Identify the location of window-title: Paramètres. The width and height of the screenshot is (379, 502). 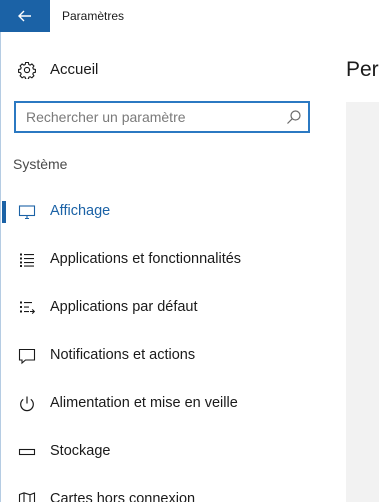
(93, 16).